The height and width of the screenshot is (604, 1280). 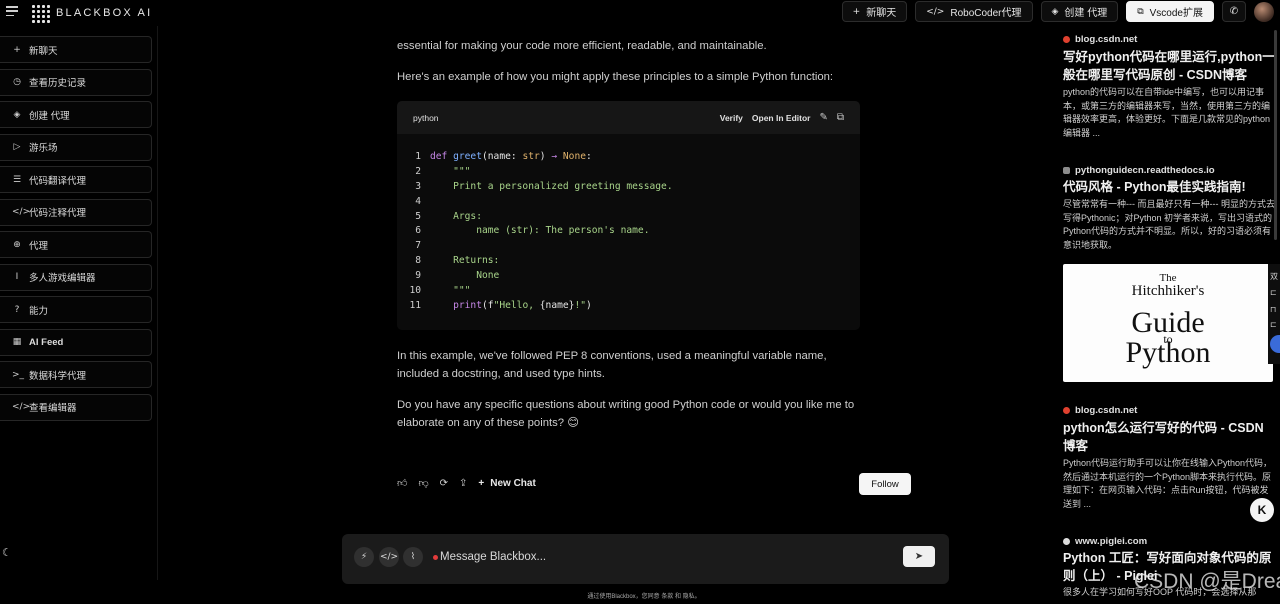 I want to click on source-domain-3: blog.csdn.net, so click(x=1100, y=410).